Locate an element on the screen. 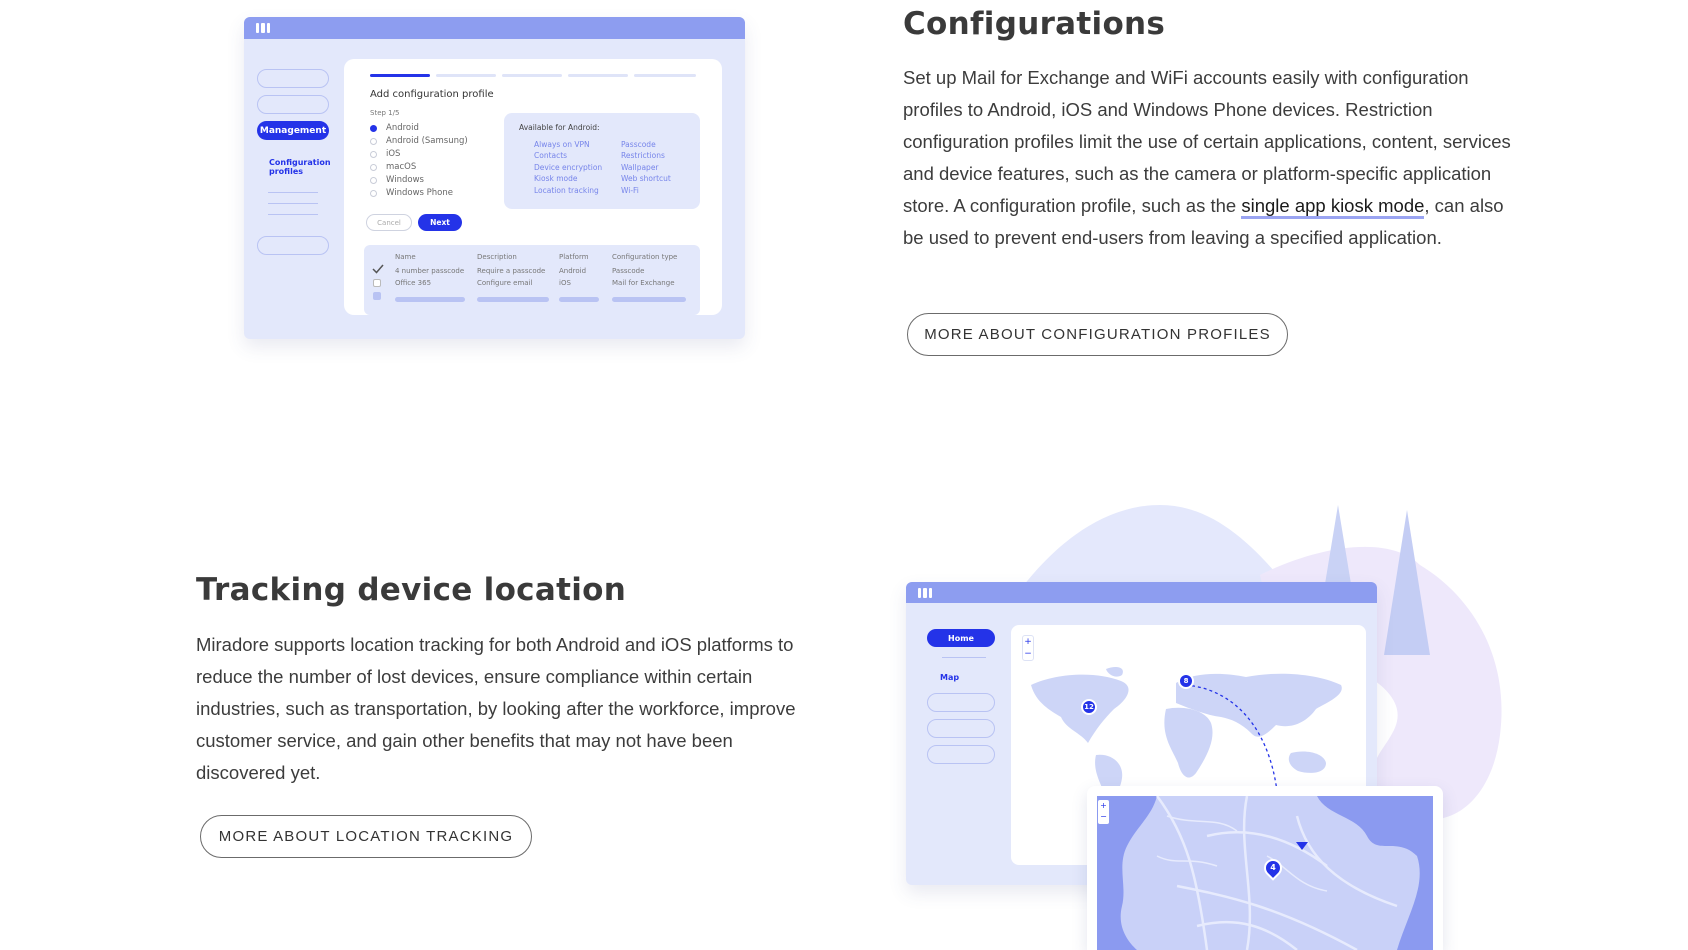  platform-option: Android (Samsung) is located at coordinates (419, 141).